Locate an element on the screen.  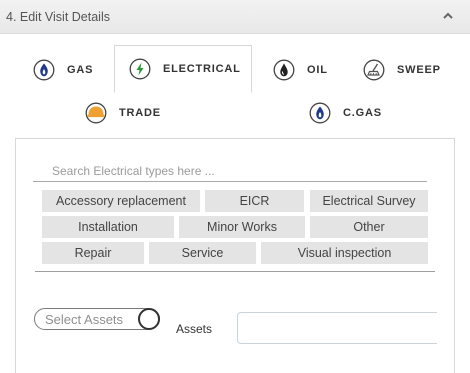
tab-c-gas: C.GAS is located at coordinates (345, 113).